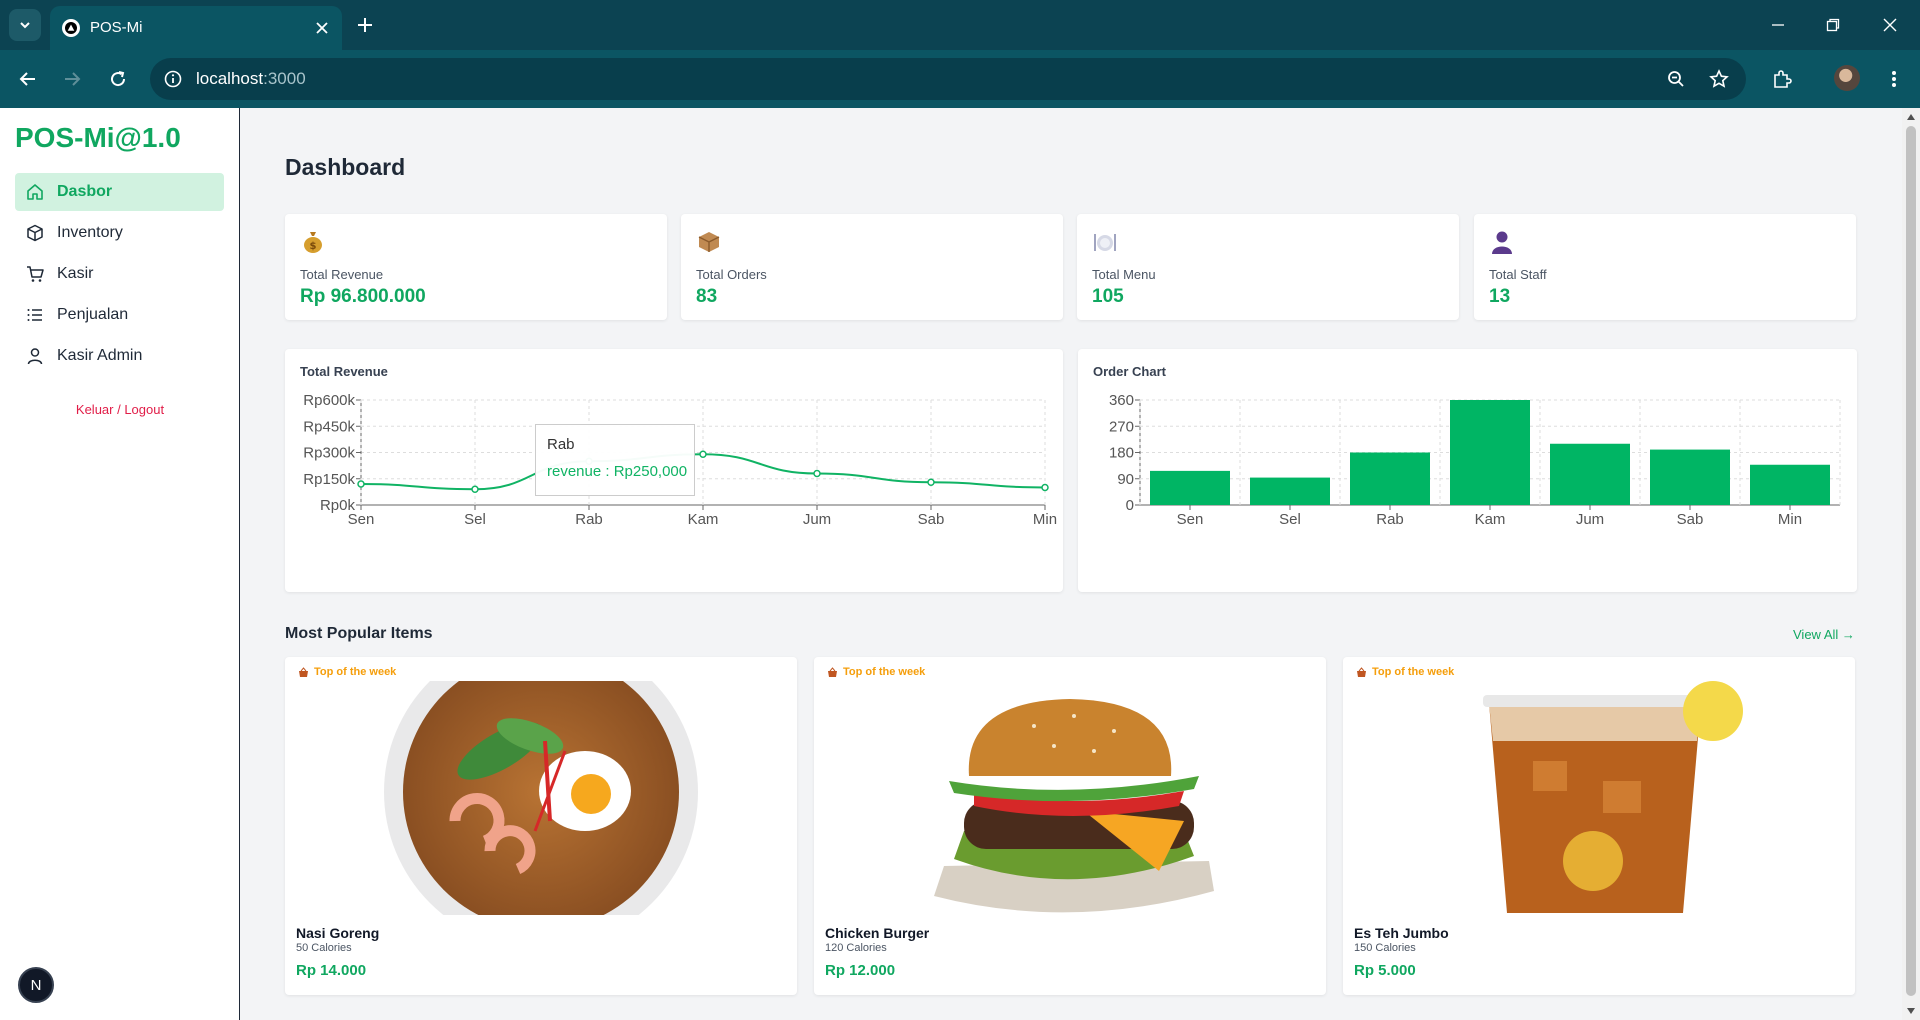  Describe the element at coordinates (1911, 561) in the screenshot. I see `scroll-thumb` at that location.